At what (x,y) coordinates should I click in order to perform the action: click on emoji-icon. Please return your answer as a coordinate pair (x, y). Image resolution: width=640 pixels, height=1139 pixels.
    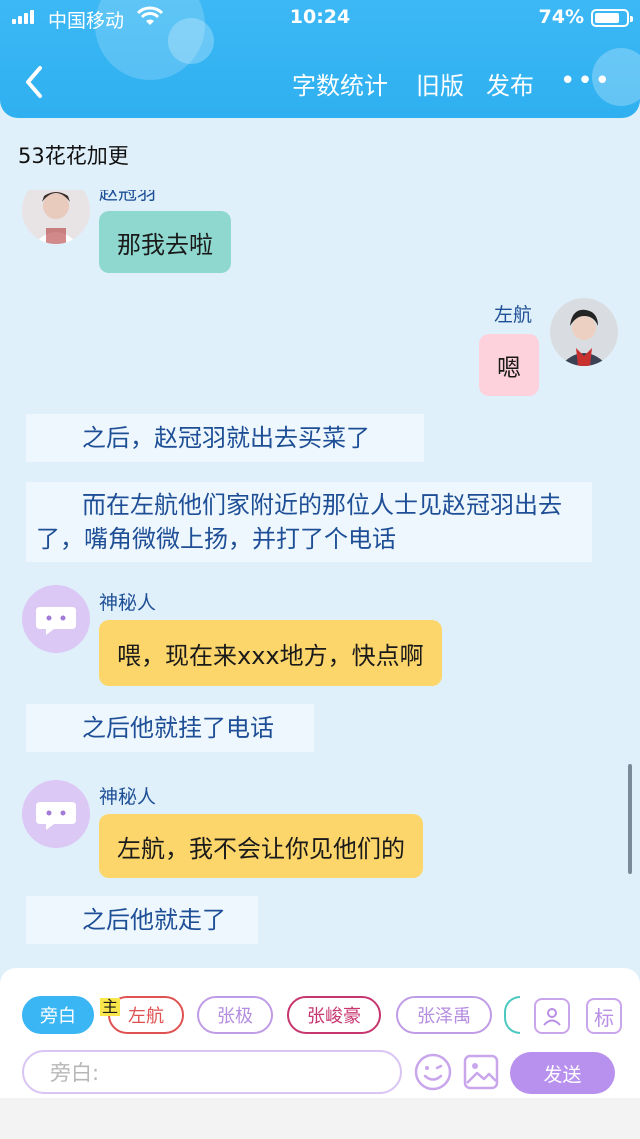
    Looking at the image, I should click on (433, 1072).